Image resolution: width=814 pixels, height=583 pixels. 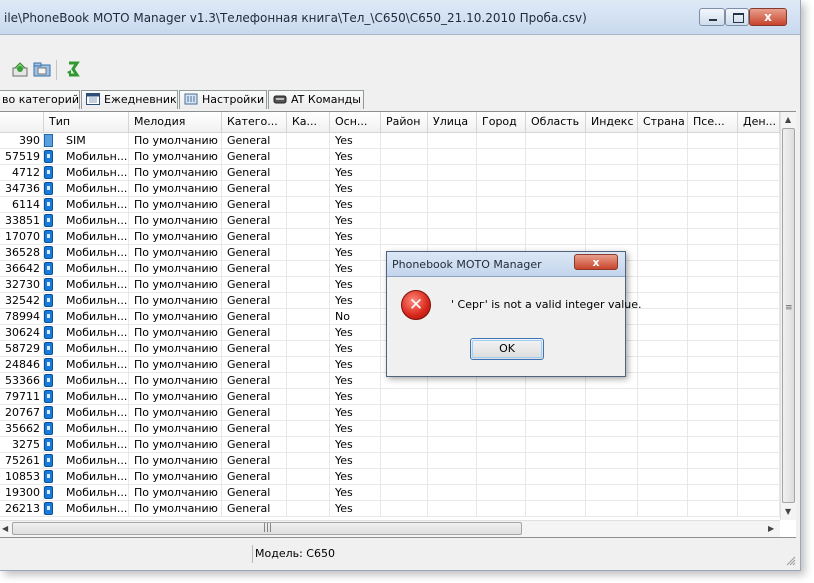 What do you see at coordinates (175, 122) in the screenshot?
I see `column-header: Мелодия` at bounding box center [175, 122].